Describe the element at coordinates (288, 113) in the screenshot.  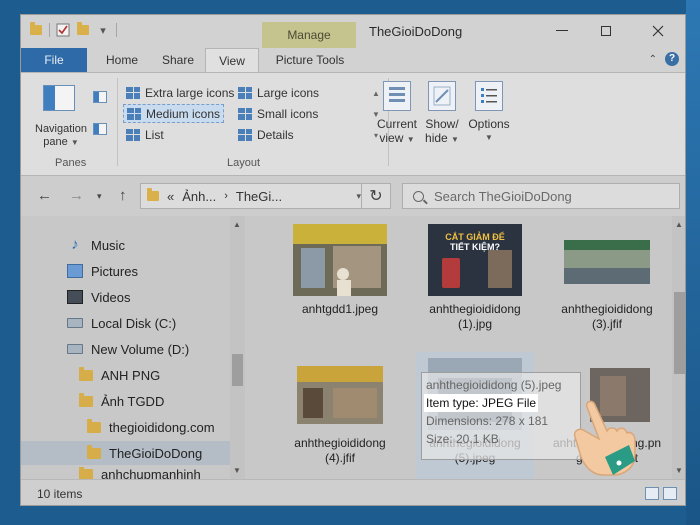
I see `layout-small-label: Small icons` at that location.